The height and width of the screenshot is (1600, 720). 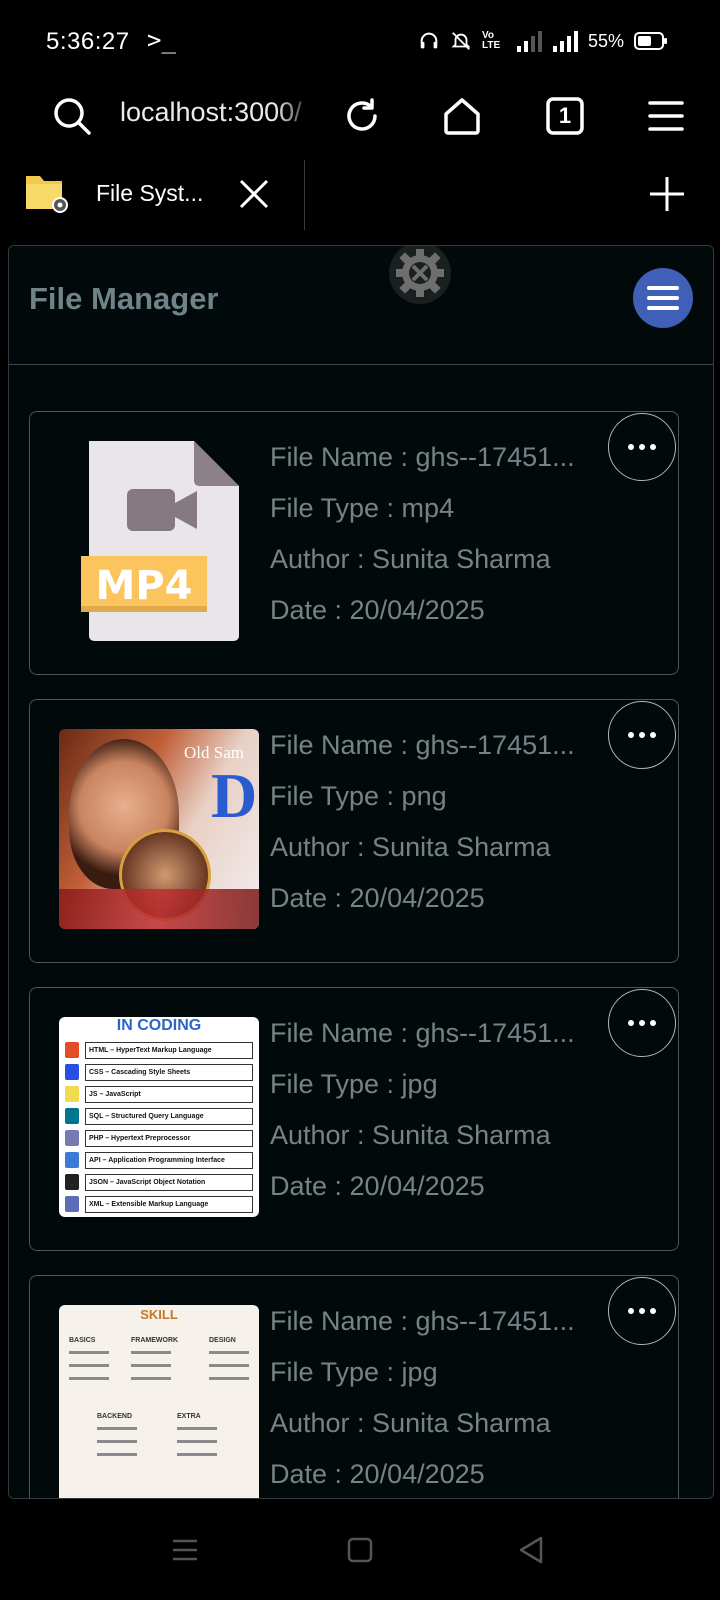 I want to click on volte-icon: Vo LTE, so click(x=491, y=40).